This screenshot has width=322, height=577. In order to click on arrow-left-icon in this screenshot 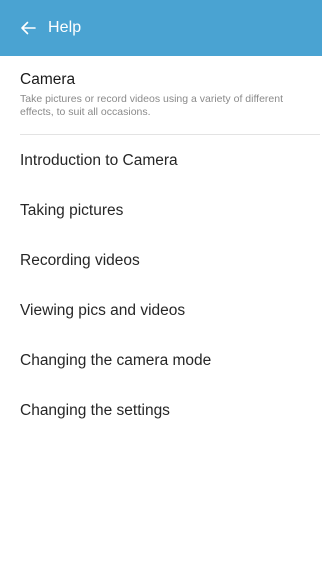, I will do `click(28, 28)`.